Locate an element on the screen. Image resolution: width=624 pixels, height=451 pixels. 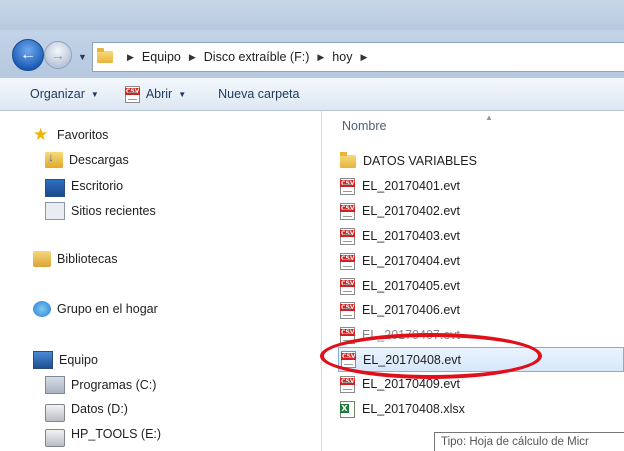
file-name: EL_20170406.evt is located at coordinates (411, 310).